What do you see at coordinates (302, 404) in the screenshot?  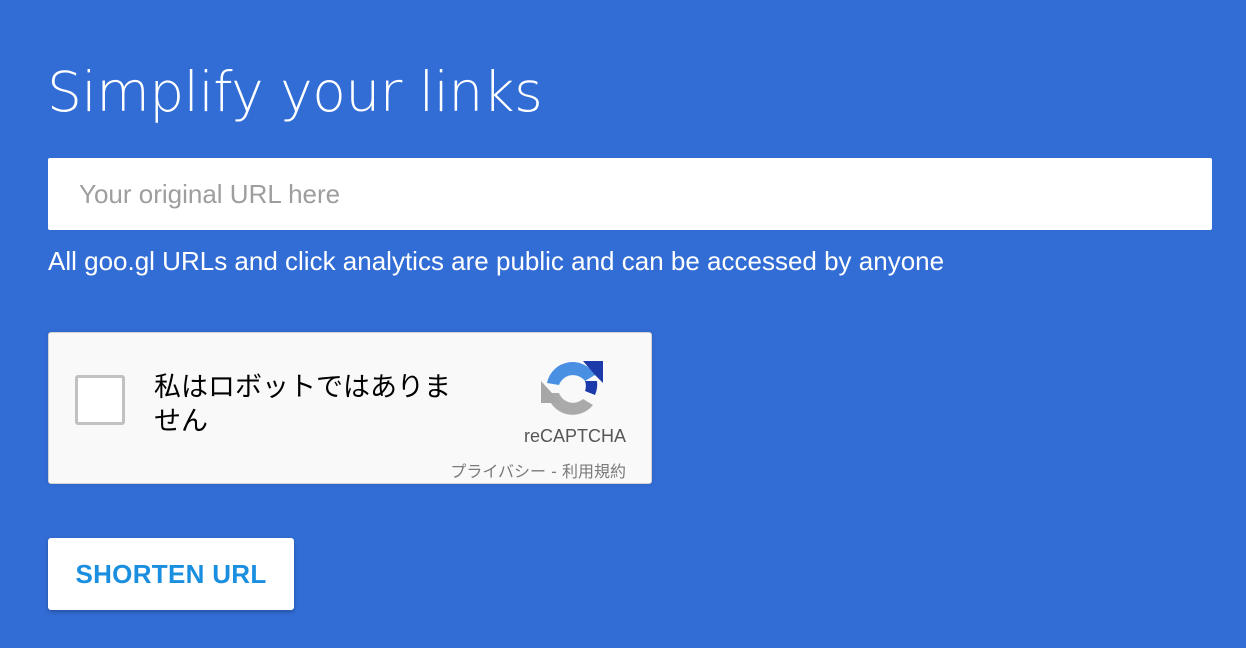 I see `captcha-label: 私はロボットではありません` at bounding box center [302, 404].